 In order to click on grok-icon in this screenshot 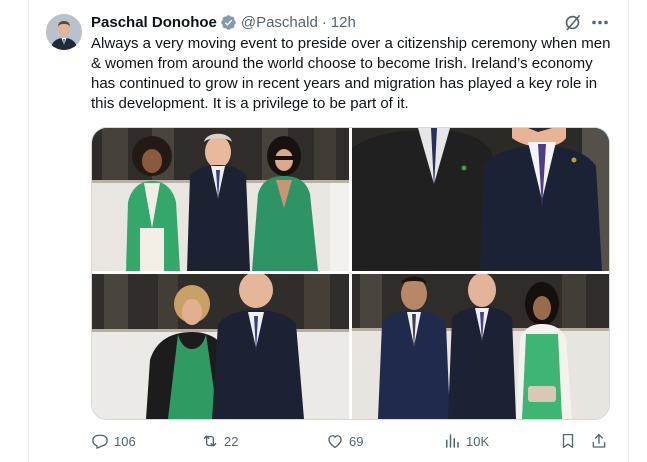, I will do `click(572, 22)`.